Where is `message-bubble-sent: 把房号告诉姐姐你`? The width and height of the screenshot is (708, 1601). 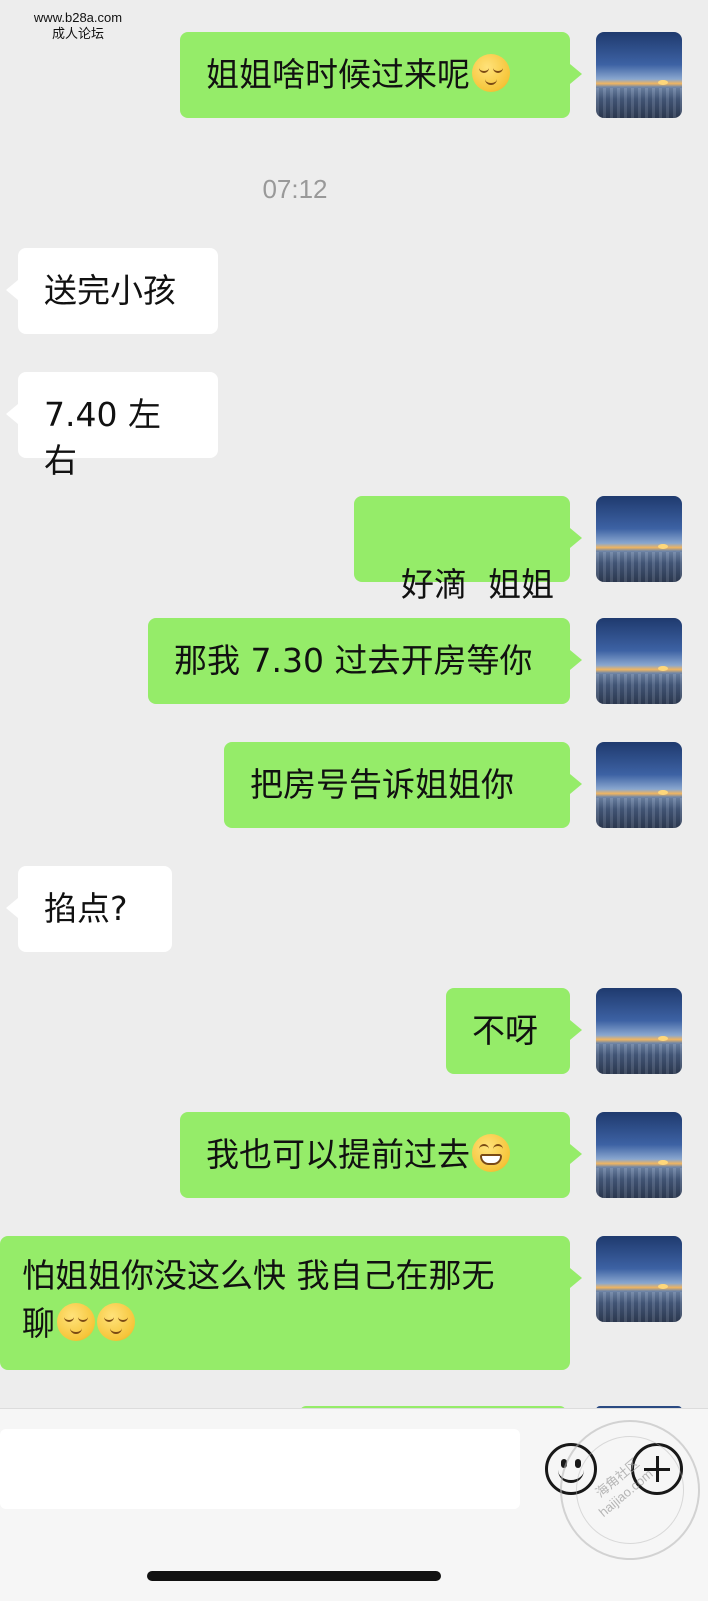
message-bubble-sent: 把房号告诉姐姐你 is located at coordinates (403, 785).